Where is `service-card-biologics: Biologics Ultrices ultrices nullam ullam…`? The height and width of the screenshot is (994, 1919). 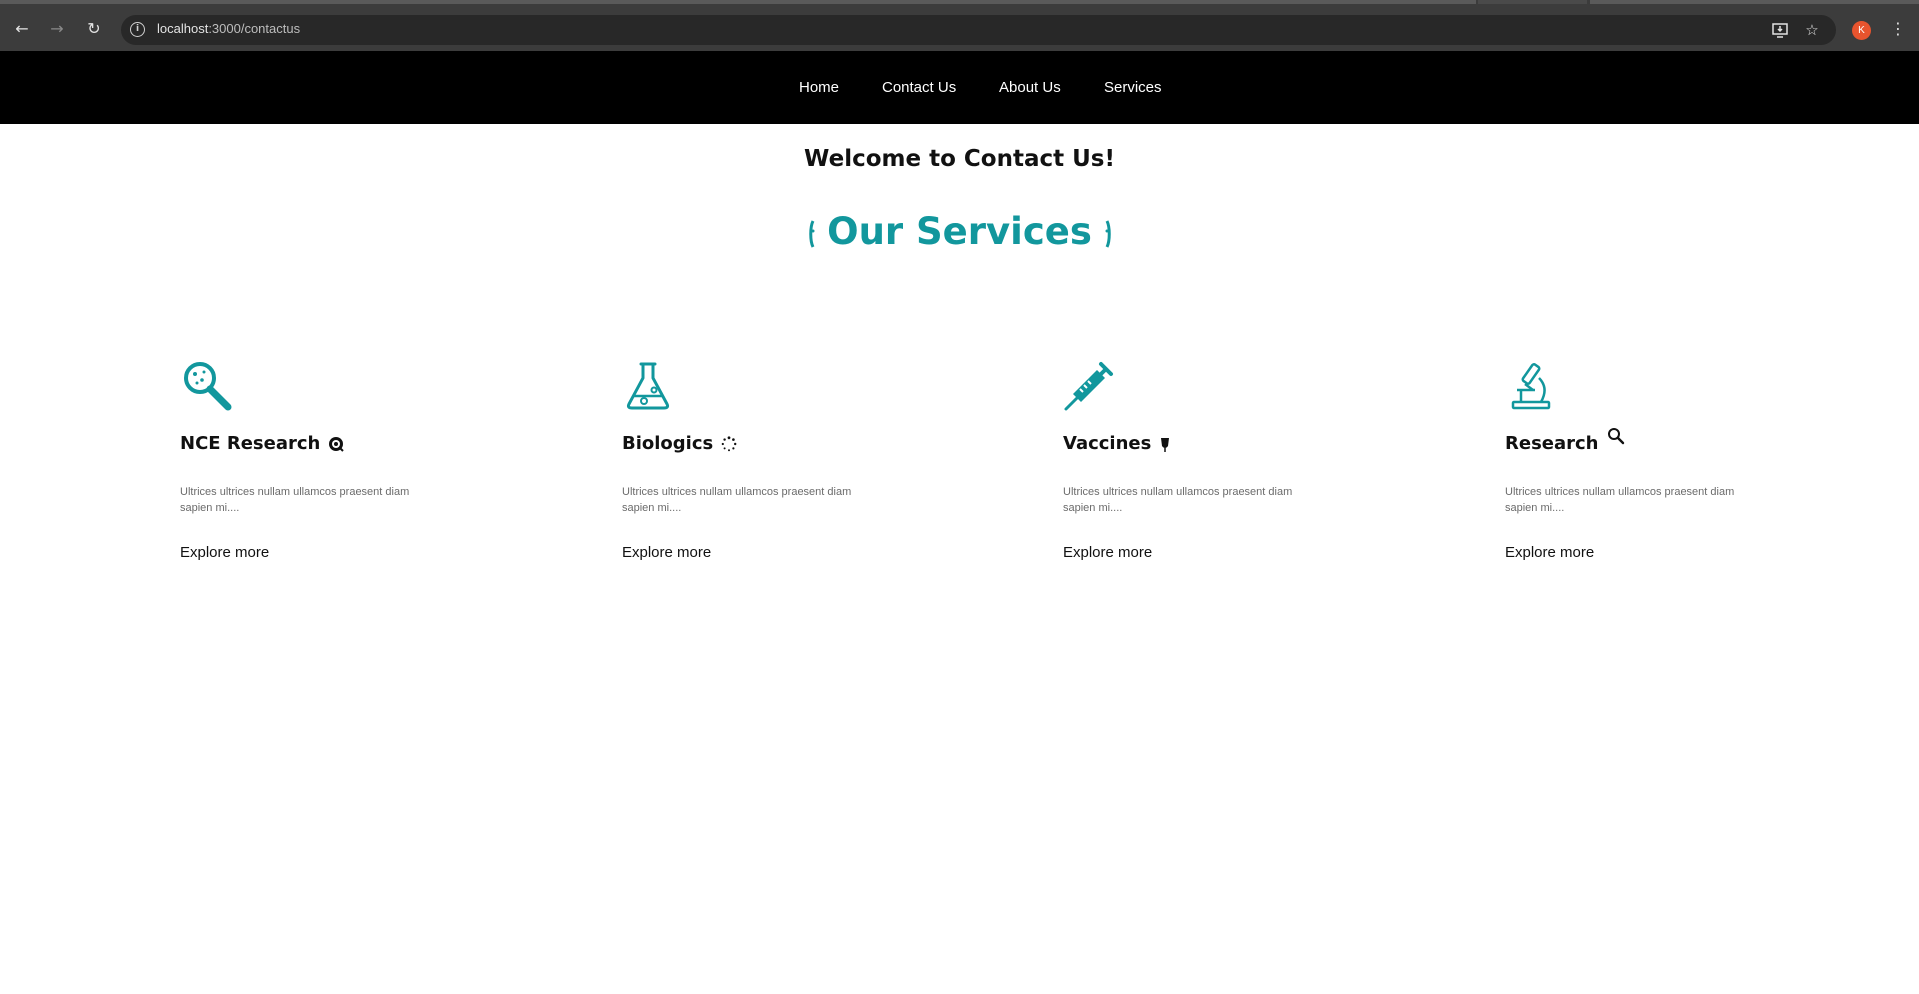
service-card-biologics: Biologics Ultrices ultrices nullam ullam… is located at coordinates (752, 465).